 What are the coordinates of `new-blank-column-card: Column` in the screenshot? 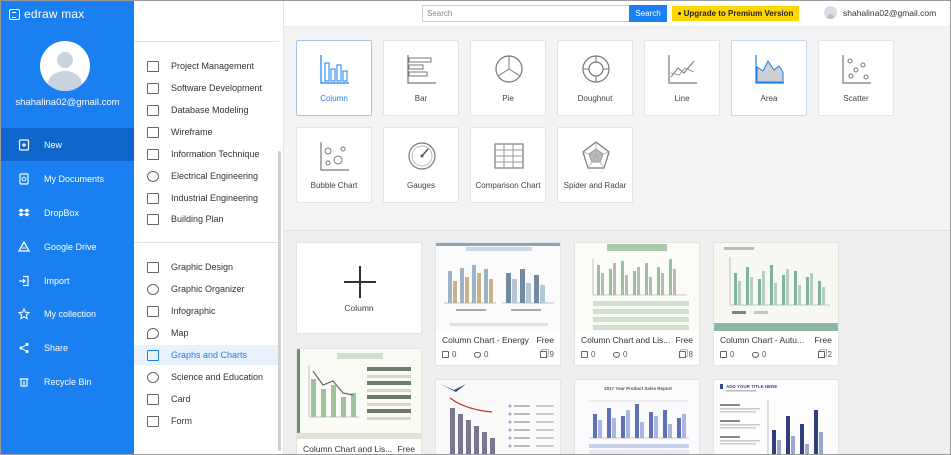 It's located at (359, 288).